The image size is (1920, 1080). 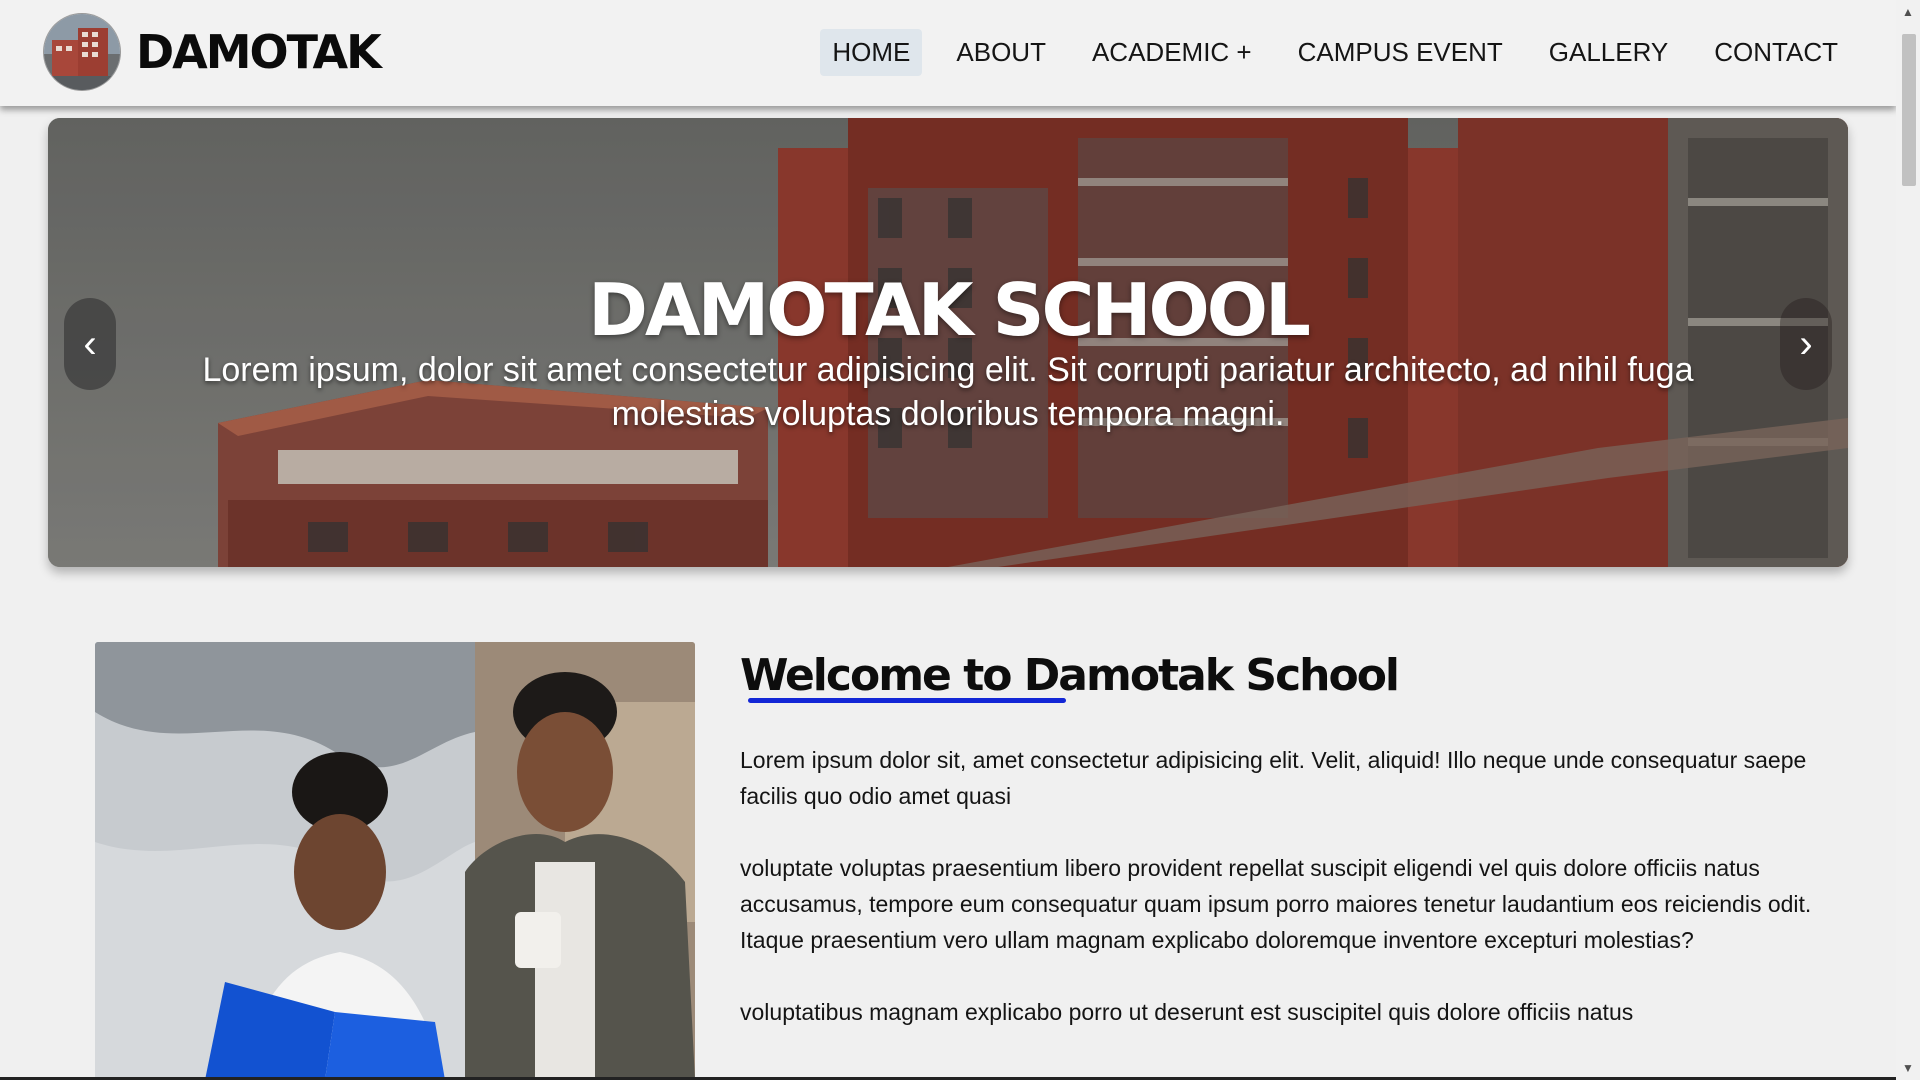 I want to click on brand-name: DAMOTAK, so click(x=259, y=52).